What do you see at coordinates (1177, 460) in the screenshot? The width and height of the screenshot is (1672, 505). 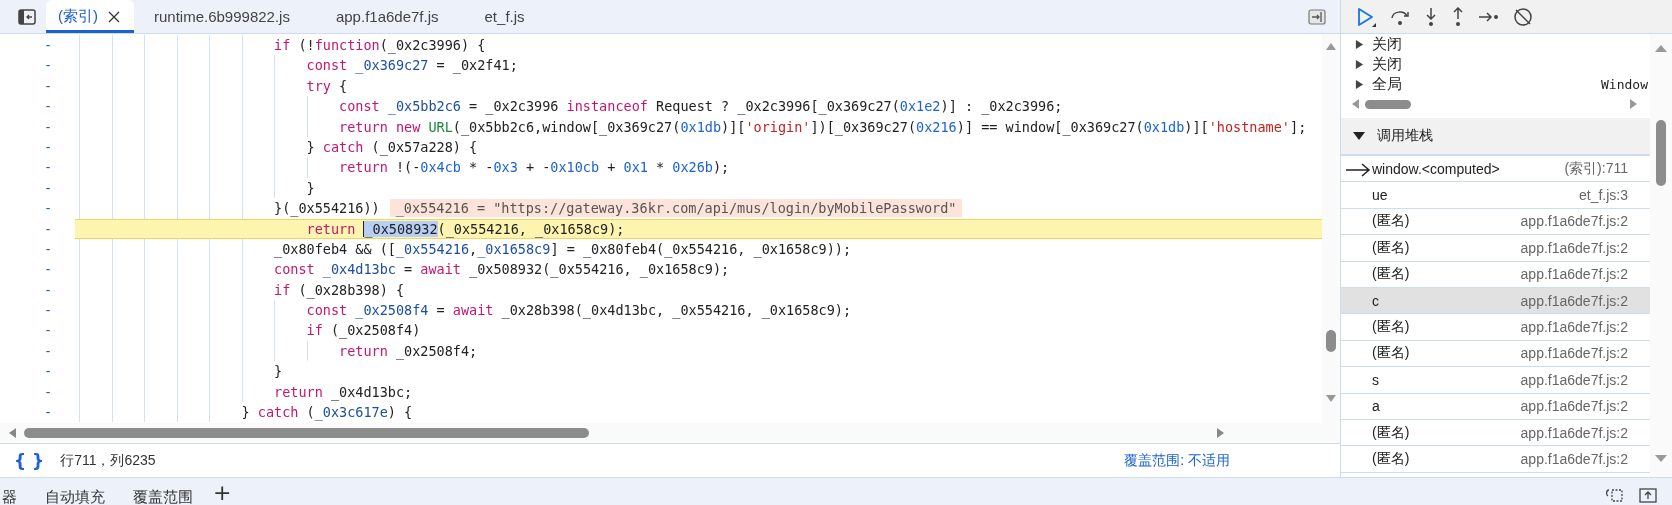 I see `coverage-link: 覆盖范围: 不适用` at bounding box center [1177, 460].